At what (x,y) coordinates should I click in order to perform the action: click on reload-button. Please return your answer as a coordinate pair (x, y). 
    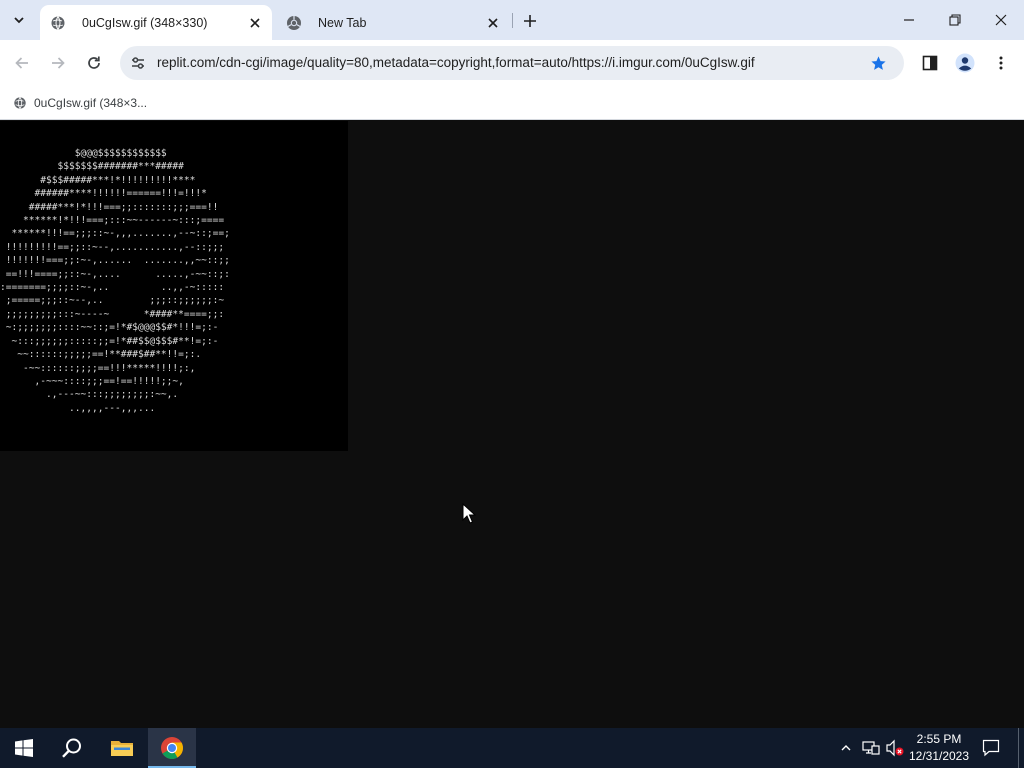
    Looking at the image, I should click on (94, 63).